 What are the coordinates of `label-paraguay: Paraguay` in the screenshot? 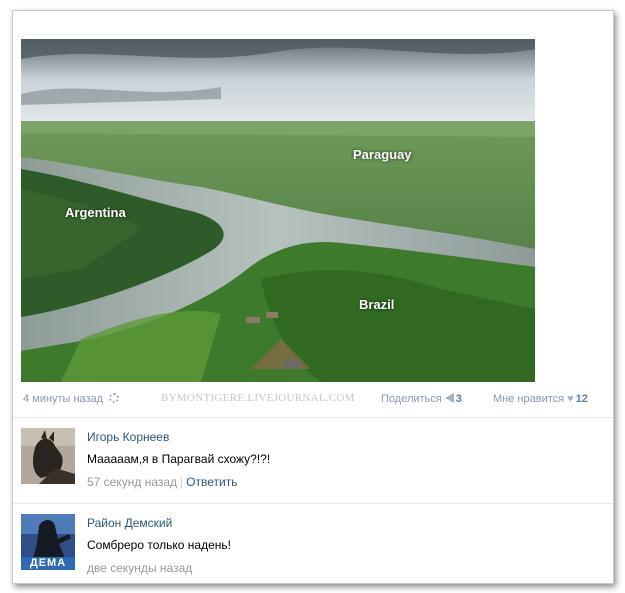 It's located at (382, 154).